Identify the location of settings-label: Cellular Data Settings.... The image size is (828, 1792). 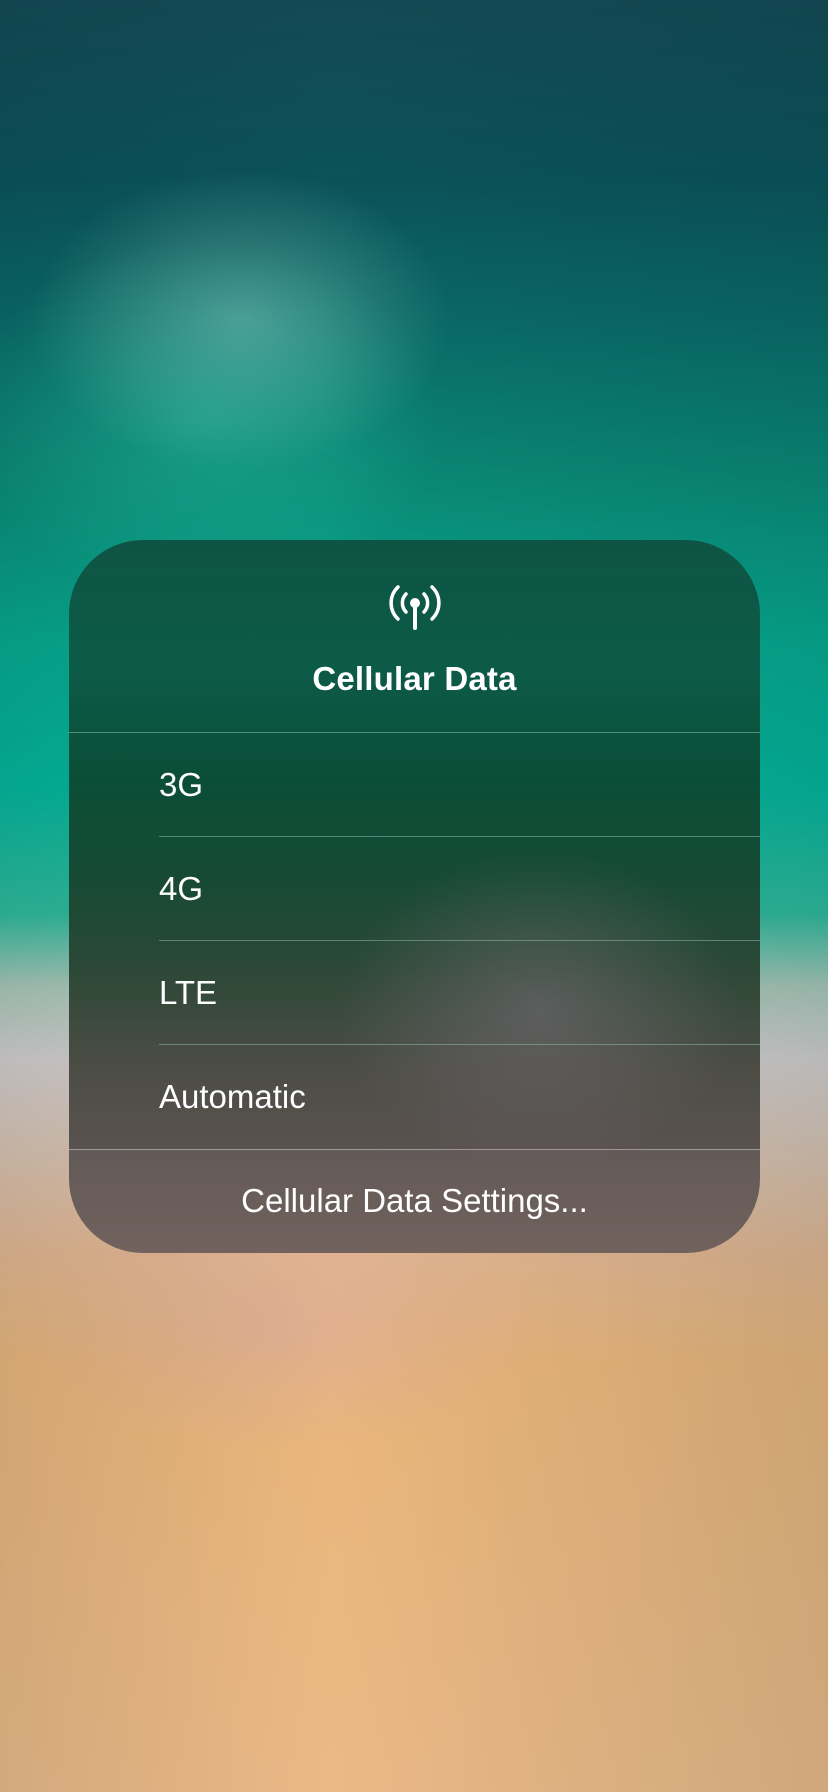
(414, 1200).